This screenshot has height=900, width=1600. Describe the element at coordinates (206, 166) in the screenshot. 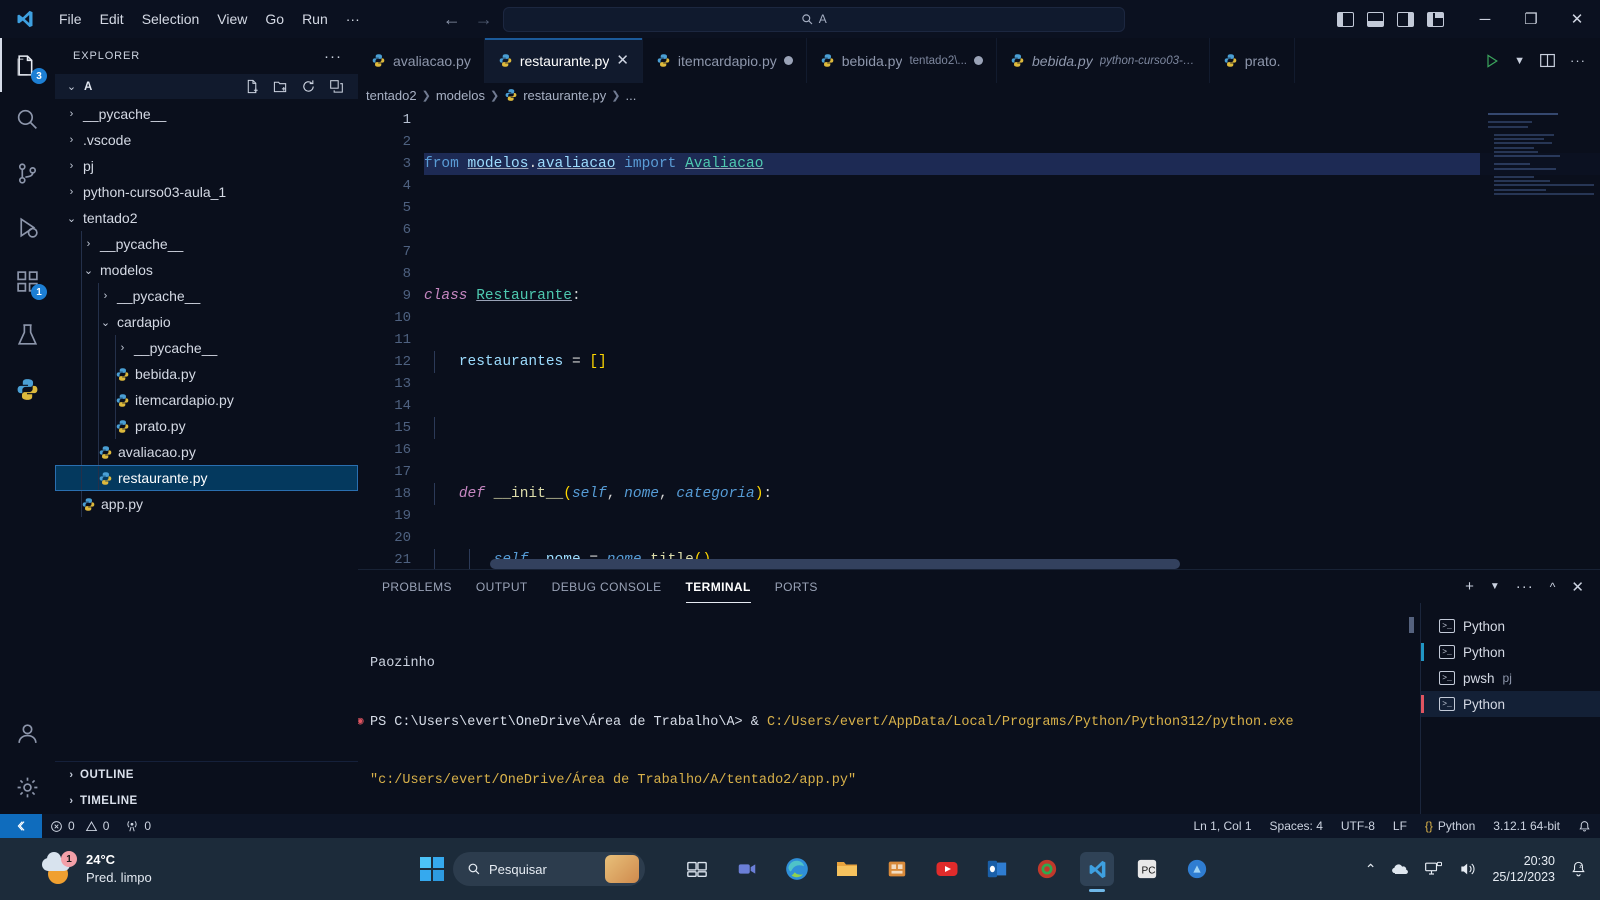

I see `tree-item-pj: › pj` at that location.